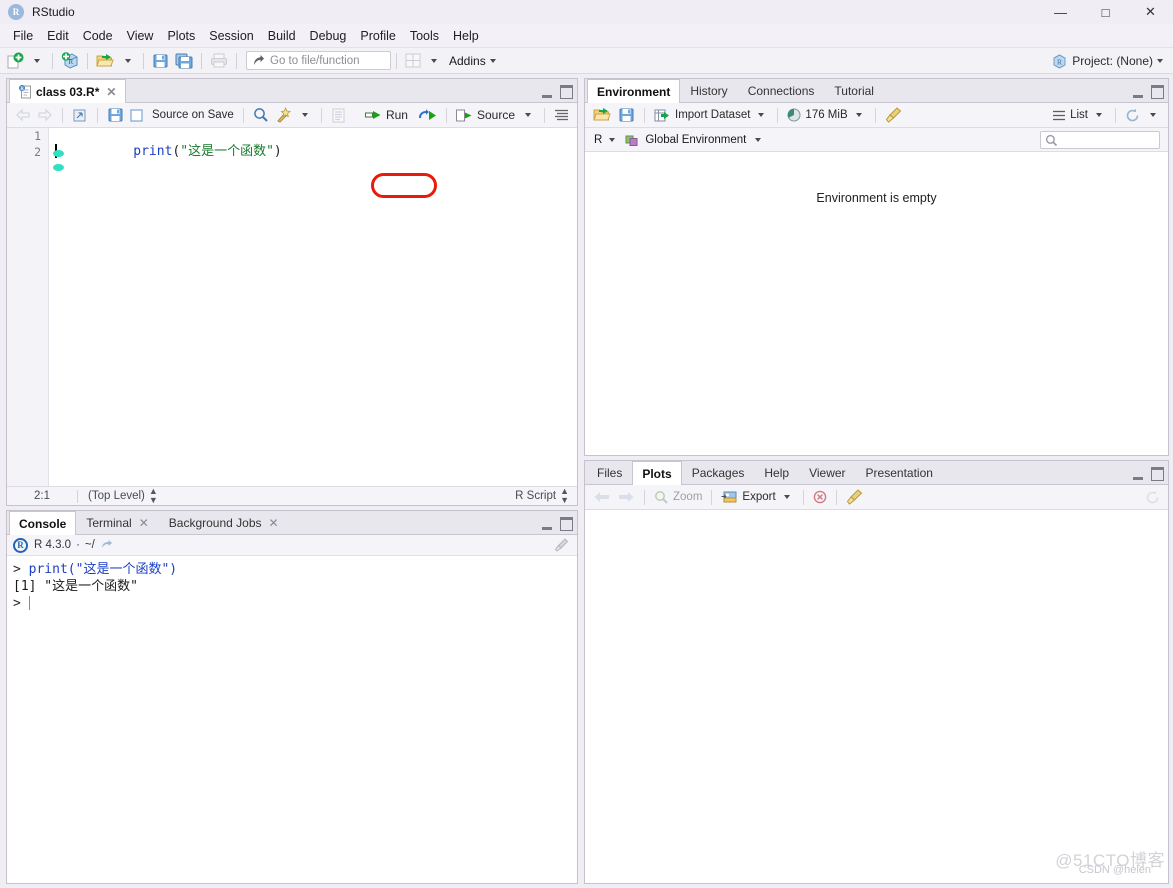  Describe the element at coordinates (606, 140) in the screenshot. I see `language-selector: R` at that location.